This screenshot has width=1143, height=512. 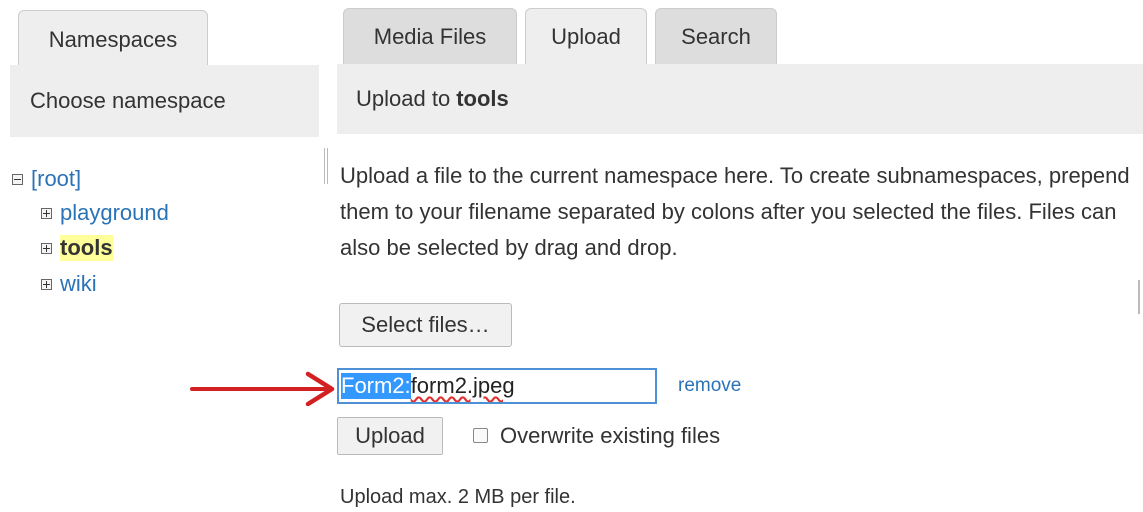 I want to click on tab-media-files-label: Media Files, so click(x=430, y=36).